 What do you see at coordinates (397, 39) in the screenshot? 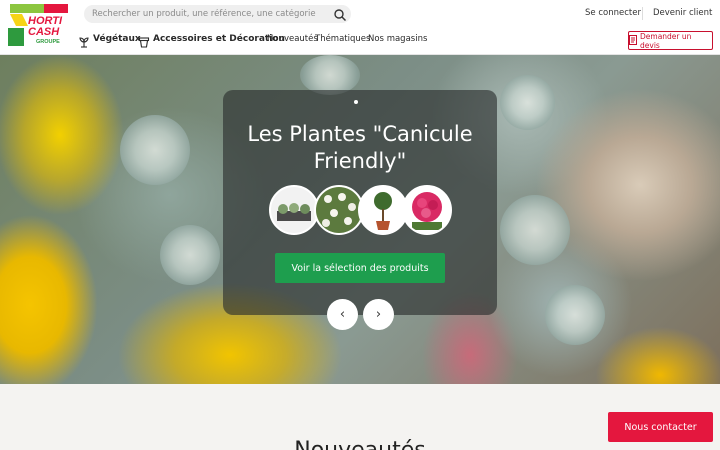
I see `nav-item-magasins: Nos magasins` at bounding box center [397, 39].